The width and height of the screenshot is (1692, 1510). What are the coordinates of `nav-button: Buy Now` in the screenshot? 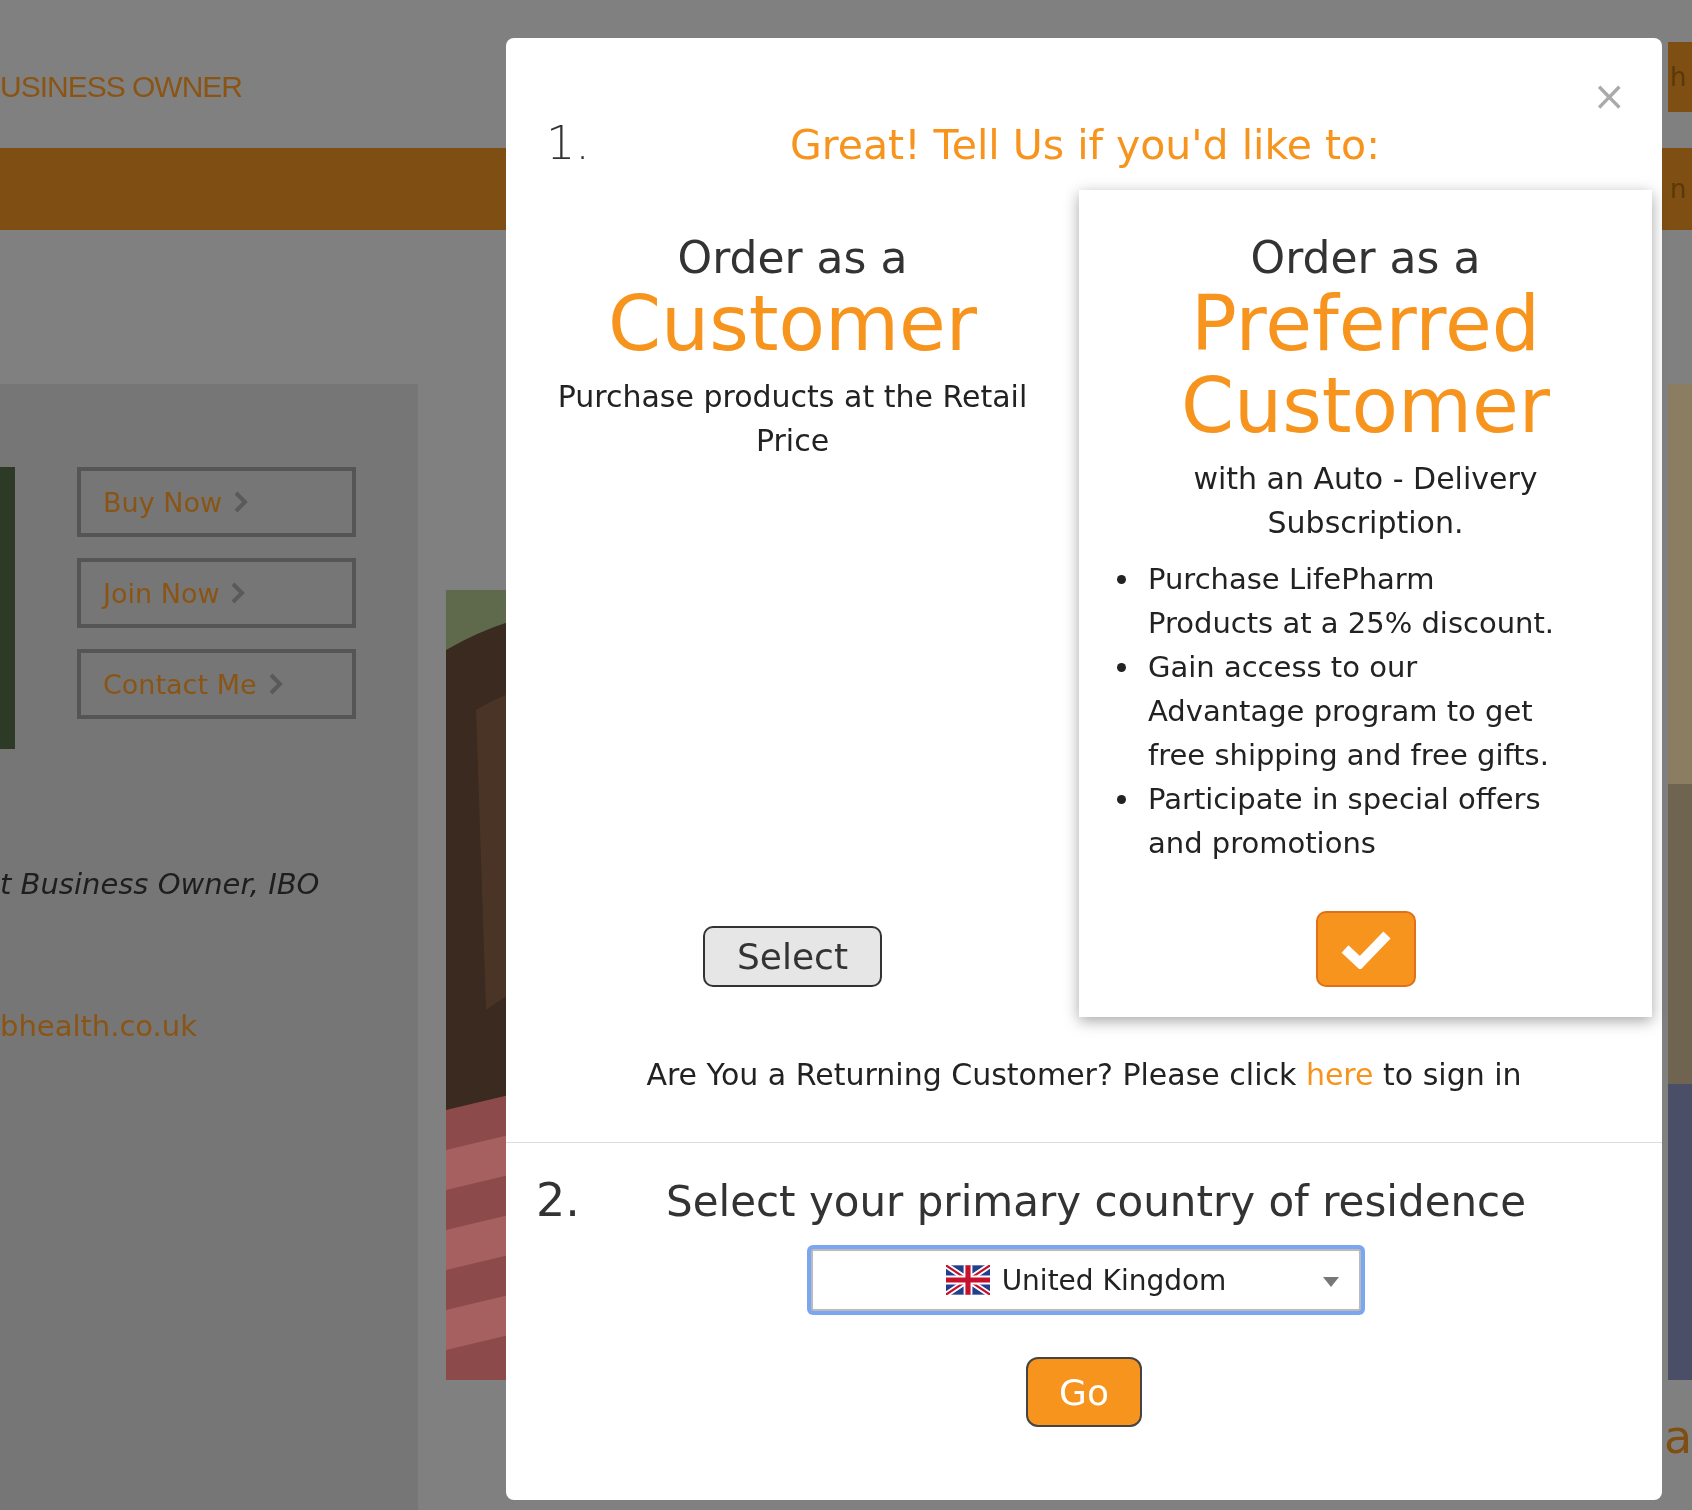 It's located at (216, 502).